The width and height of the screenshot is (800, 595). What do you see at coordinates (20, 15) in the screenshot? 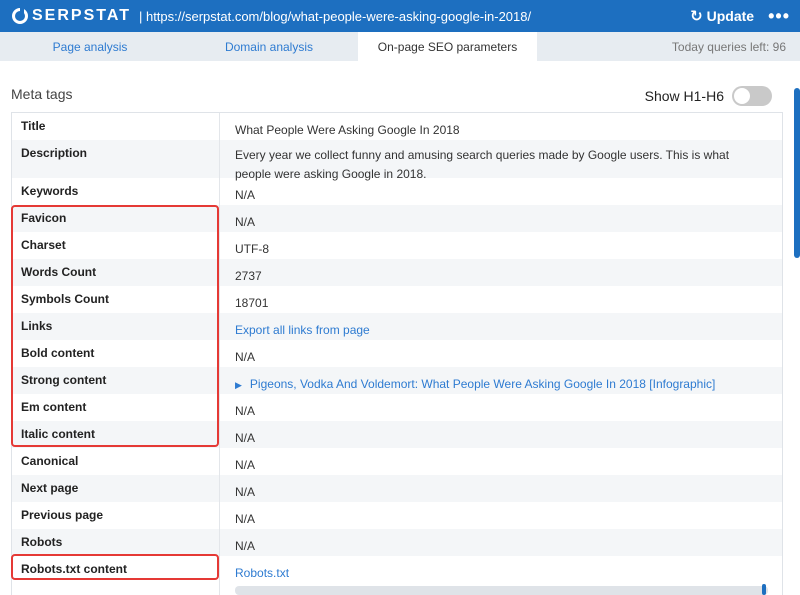
I see `logo-icon` at bounding box center [20, 15].